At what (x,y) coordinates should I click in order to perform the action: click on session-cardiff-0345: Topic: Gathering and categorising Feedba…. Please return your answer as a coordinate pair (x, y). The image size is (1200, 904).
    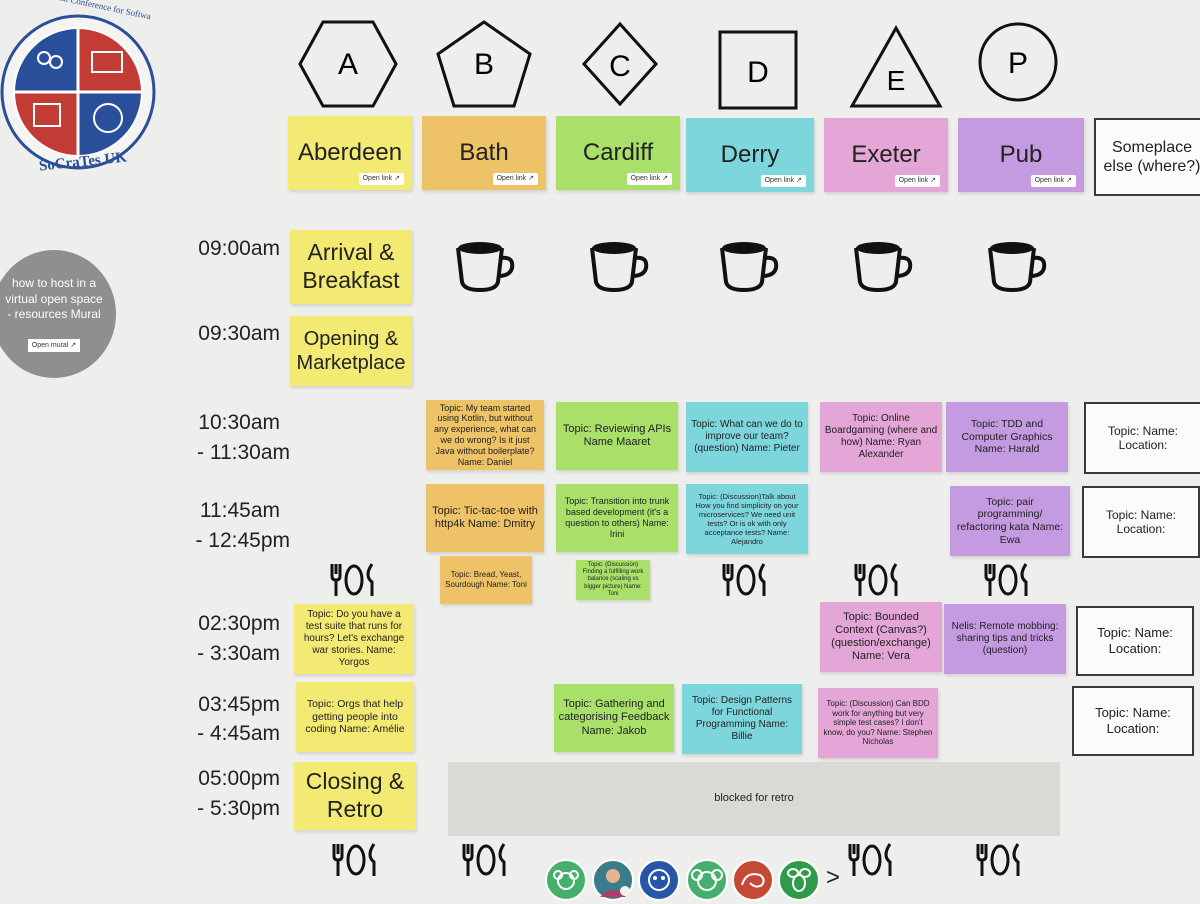
    Looking at the image, I should click on (614, 718).